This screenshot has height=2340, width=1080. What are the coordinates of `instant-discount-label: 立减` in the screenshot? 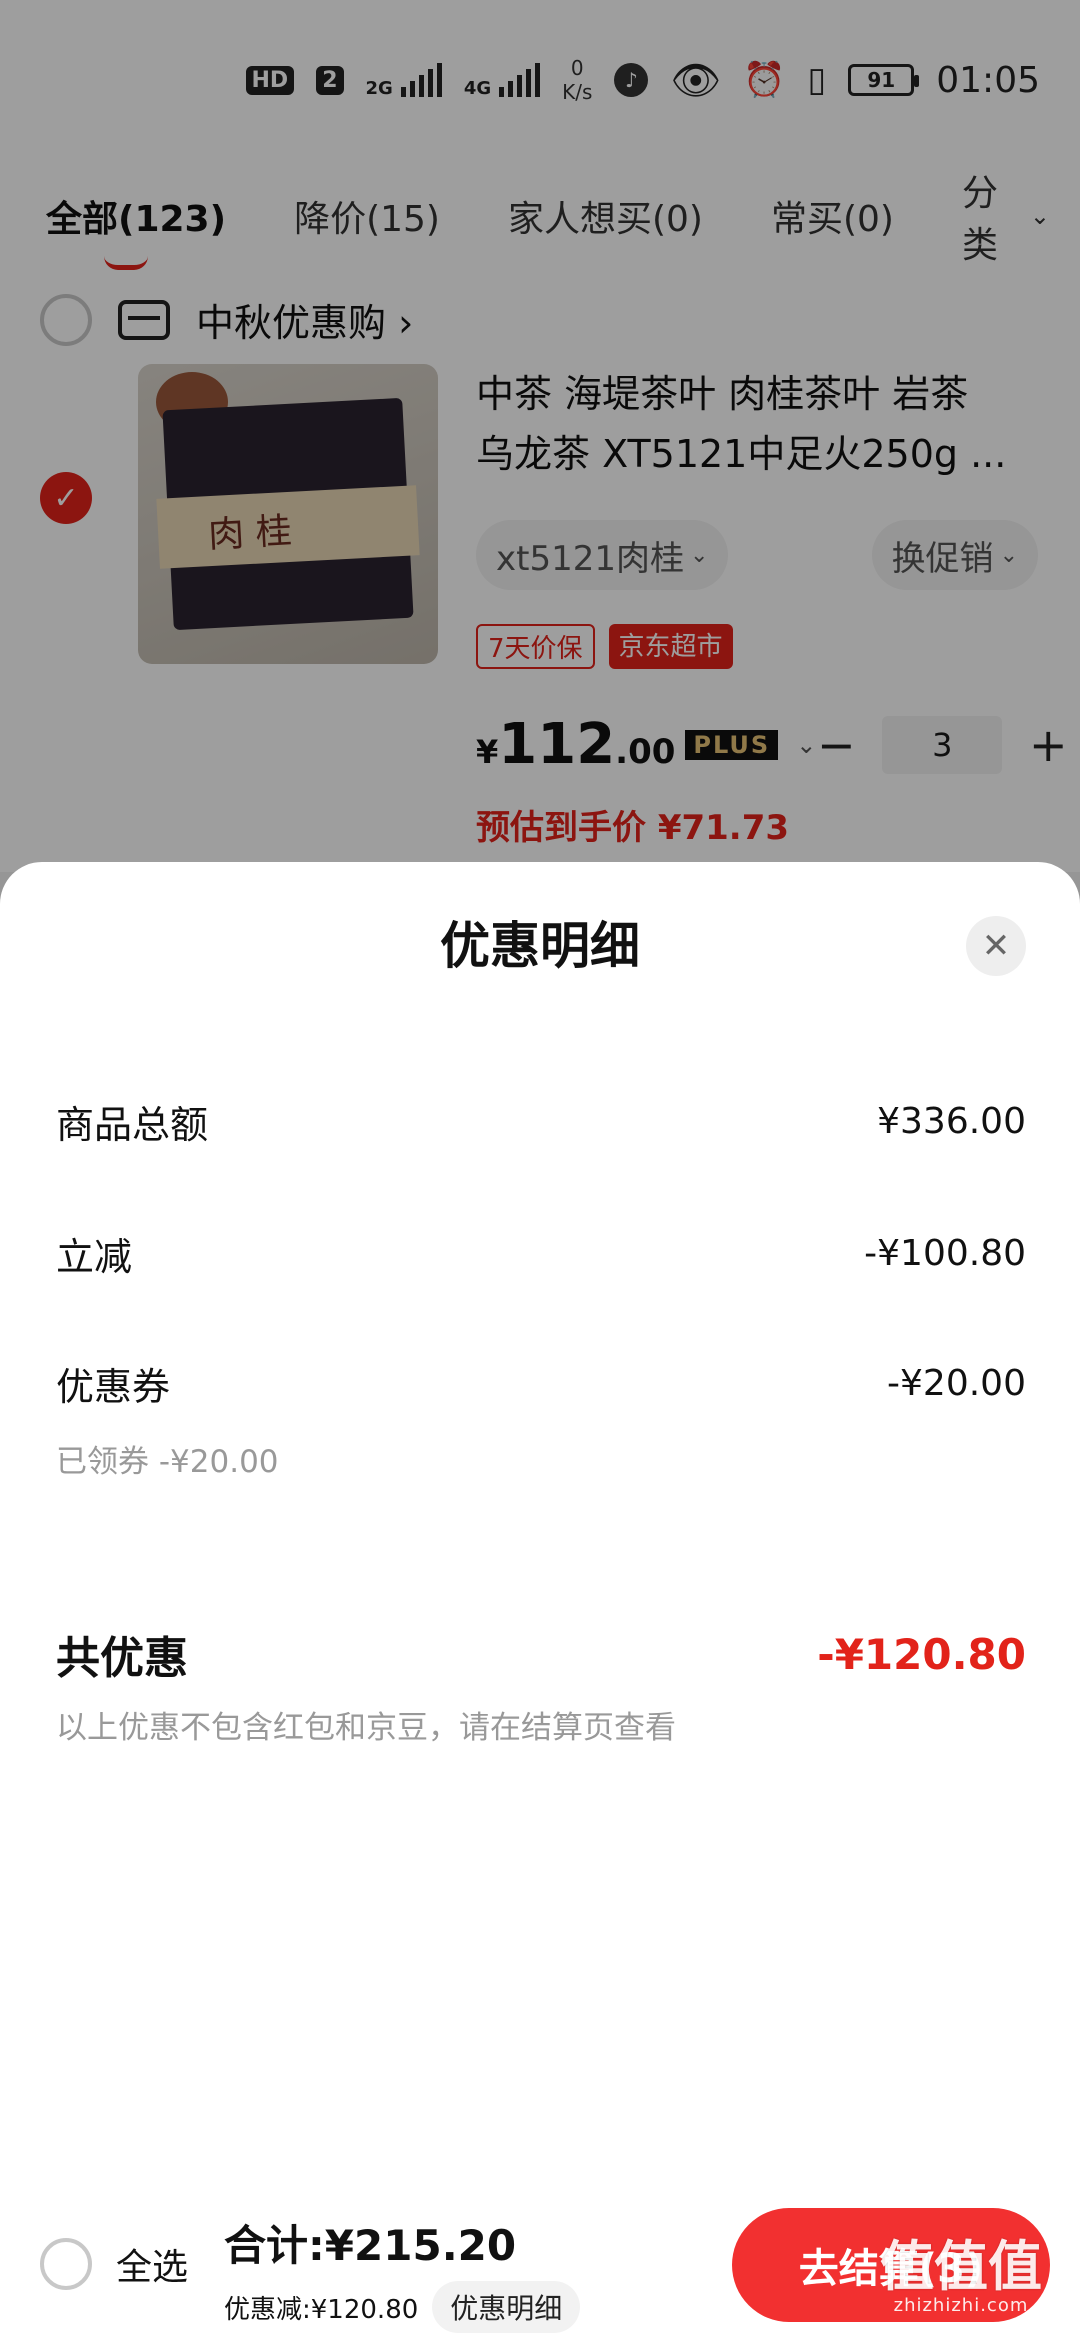 It's located at (94, 1257).